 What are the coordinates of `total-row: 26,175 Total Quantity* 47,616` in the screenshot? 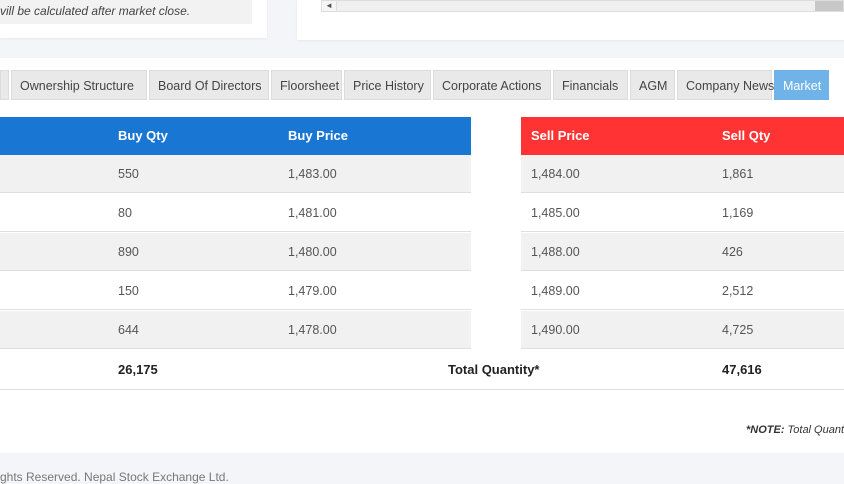 It's located at (422, 370).